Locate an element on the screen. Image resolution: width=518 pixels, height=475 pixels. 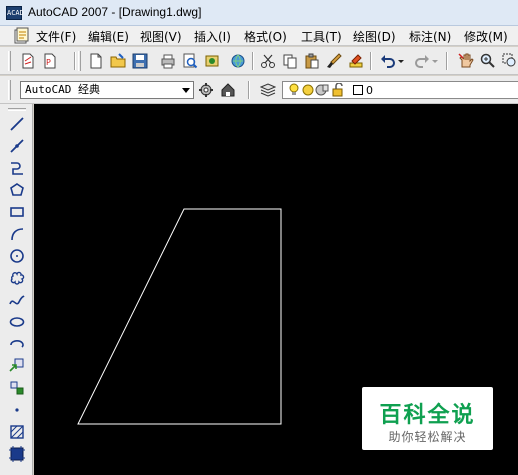
watermark: 百科全说 助你轻松解决 is located at coordinates (427, 418).